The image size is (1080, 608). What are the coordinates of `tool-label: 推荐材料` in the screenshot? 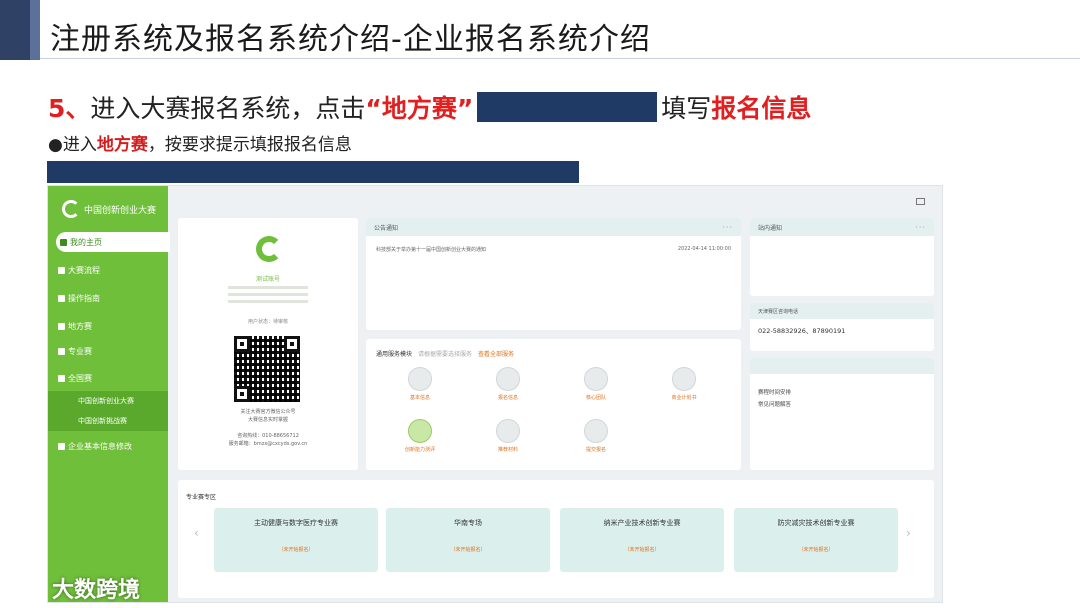 It's located at (507, 450).